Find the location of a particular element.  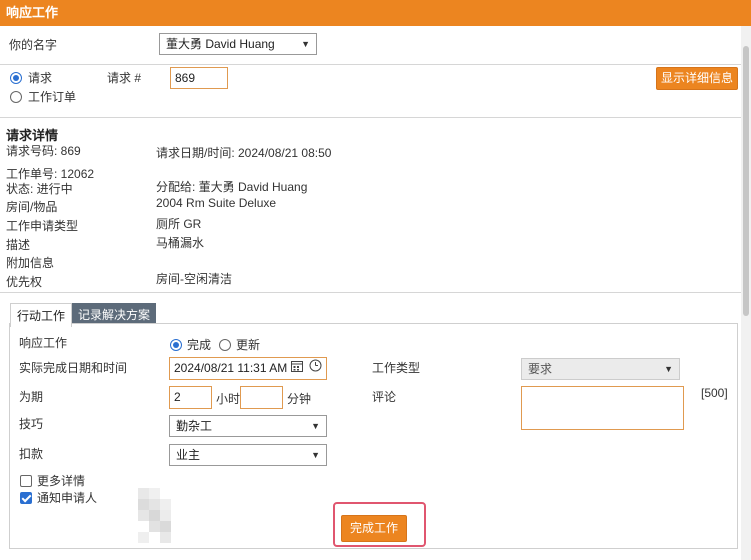

name-select-value: 董大勇 David Huang is located at coordinates (220, 44).